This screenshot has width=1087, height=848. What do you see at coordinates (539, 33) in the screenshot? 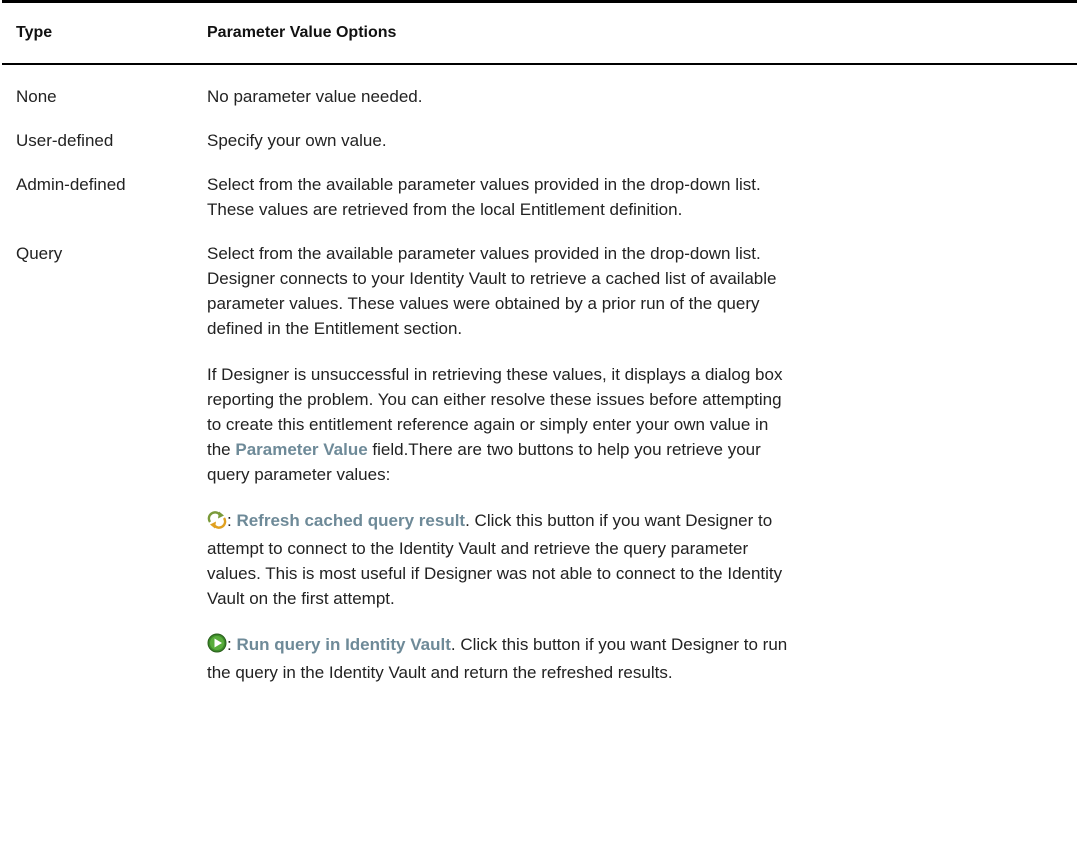
I see `table-header-row: Type Parameter Value Options` at bounding box center [539, 33].